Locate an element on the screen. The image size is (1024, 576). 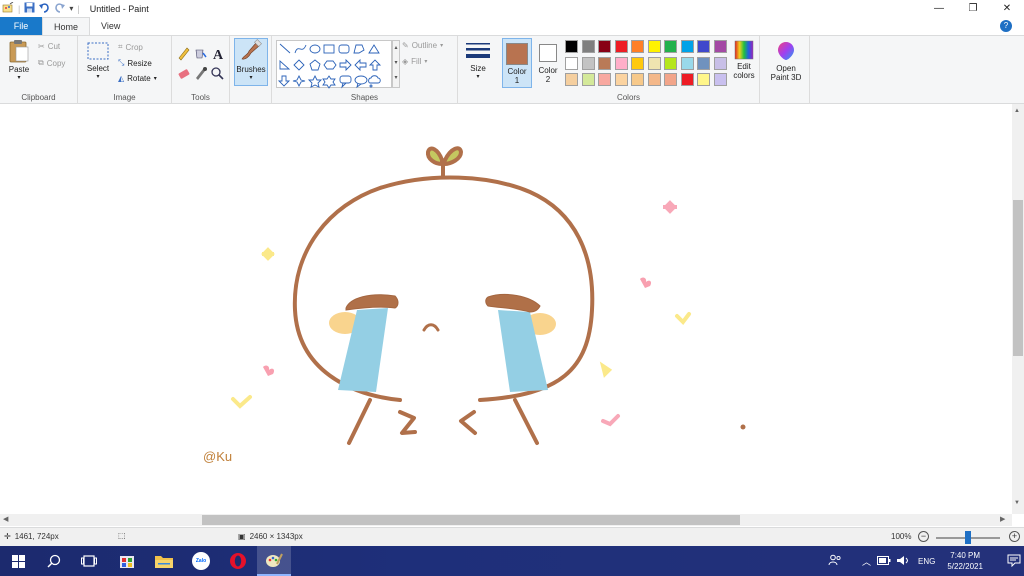
zoom-out-button: − is located at coordinates (923, 536).